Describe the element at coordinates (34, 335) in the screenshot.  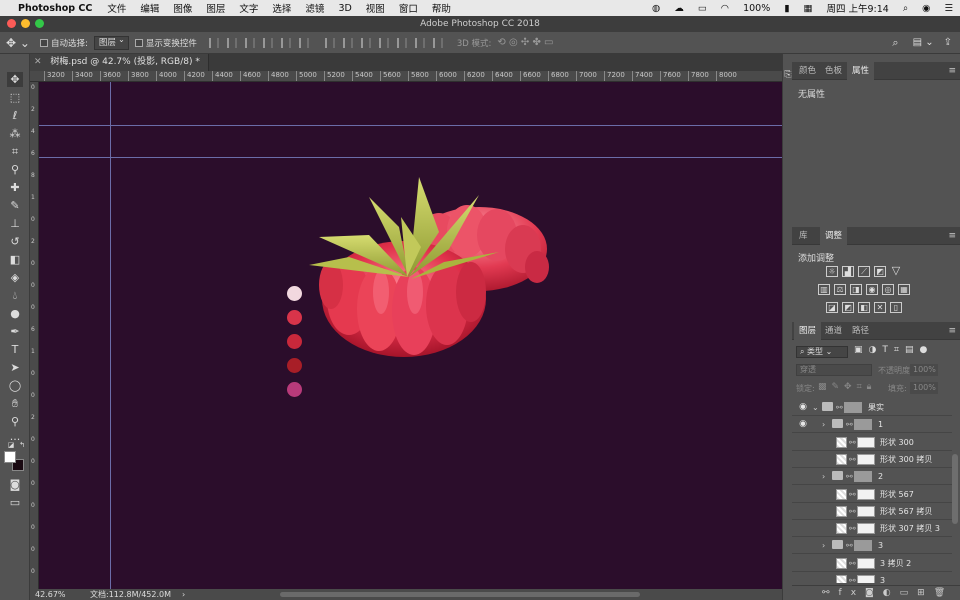
I see `vertical-ruler: 02468102000610020000000` at that location.